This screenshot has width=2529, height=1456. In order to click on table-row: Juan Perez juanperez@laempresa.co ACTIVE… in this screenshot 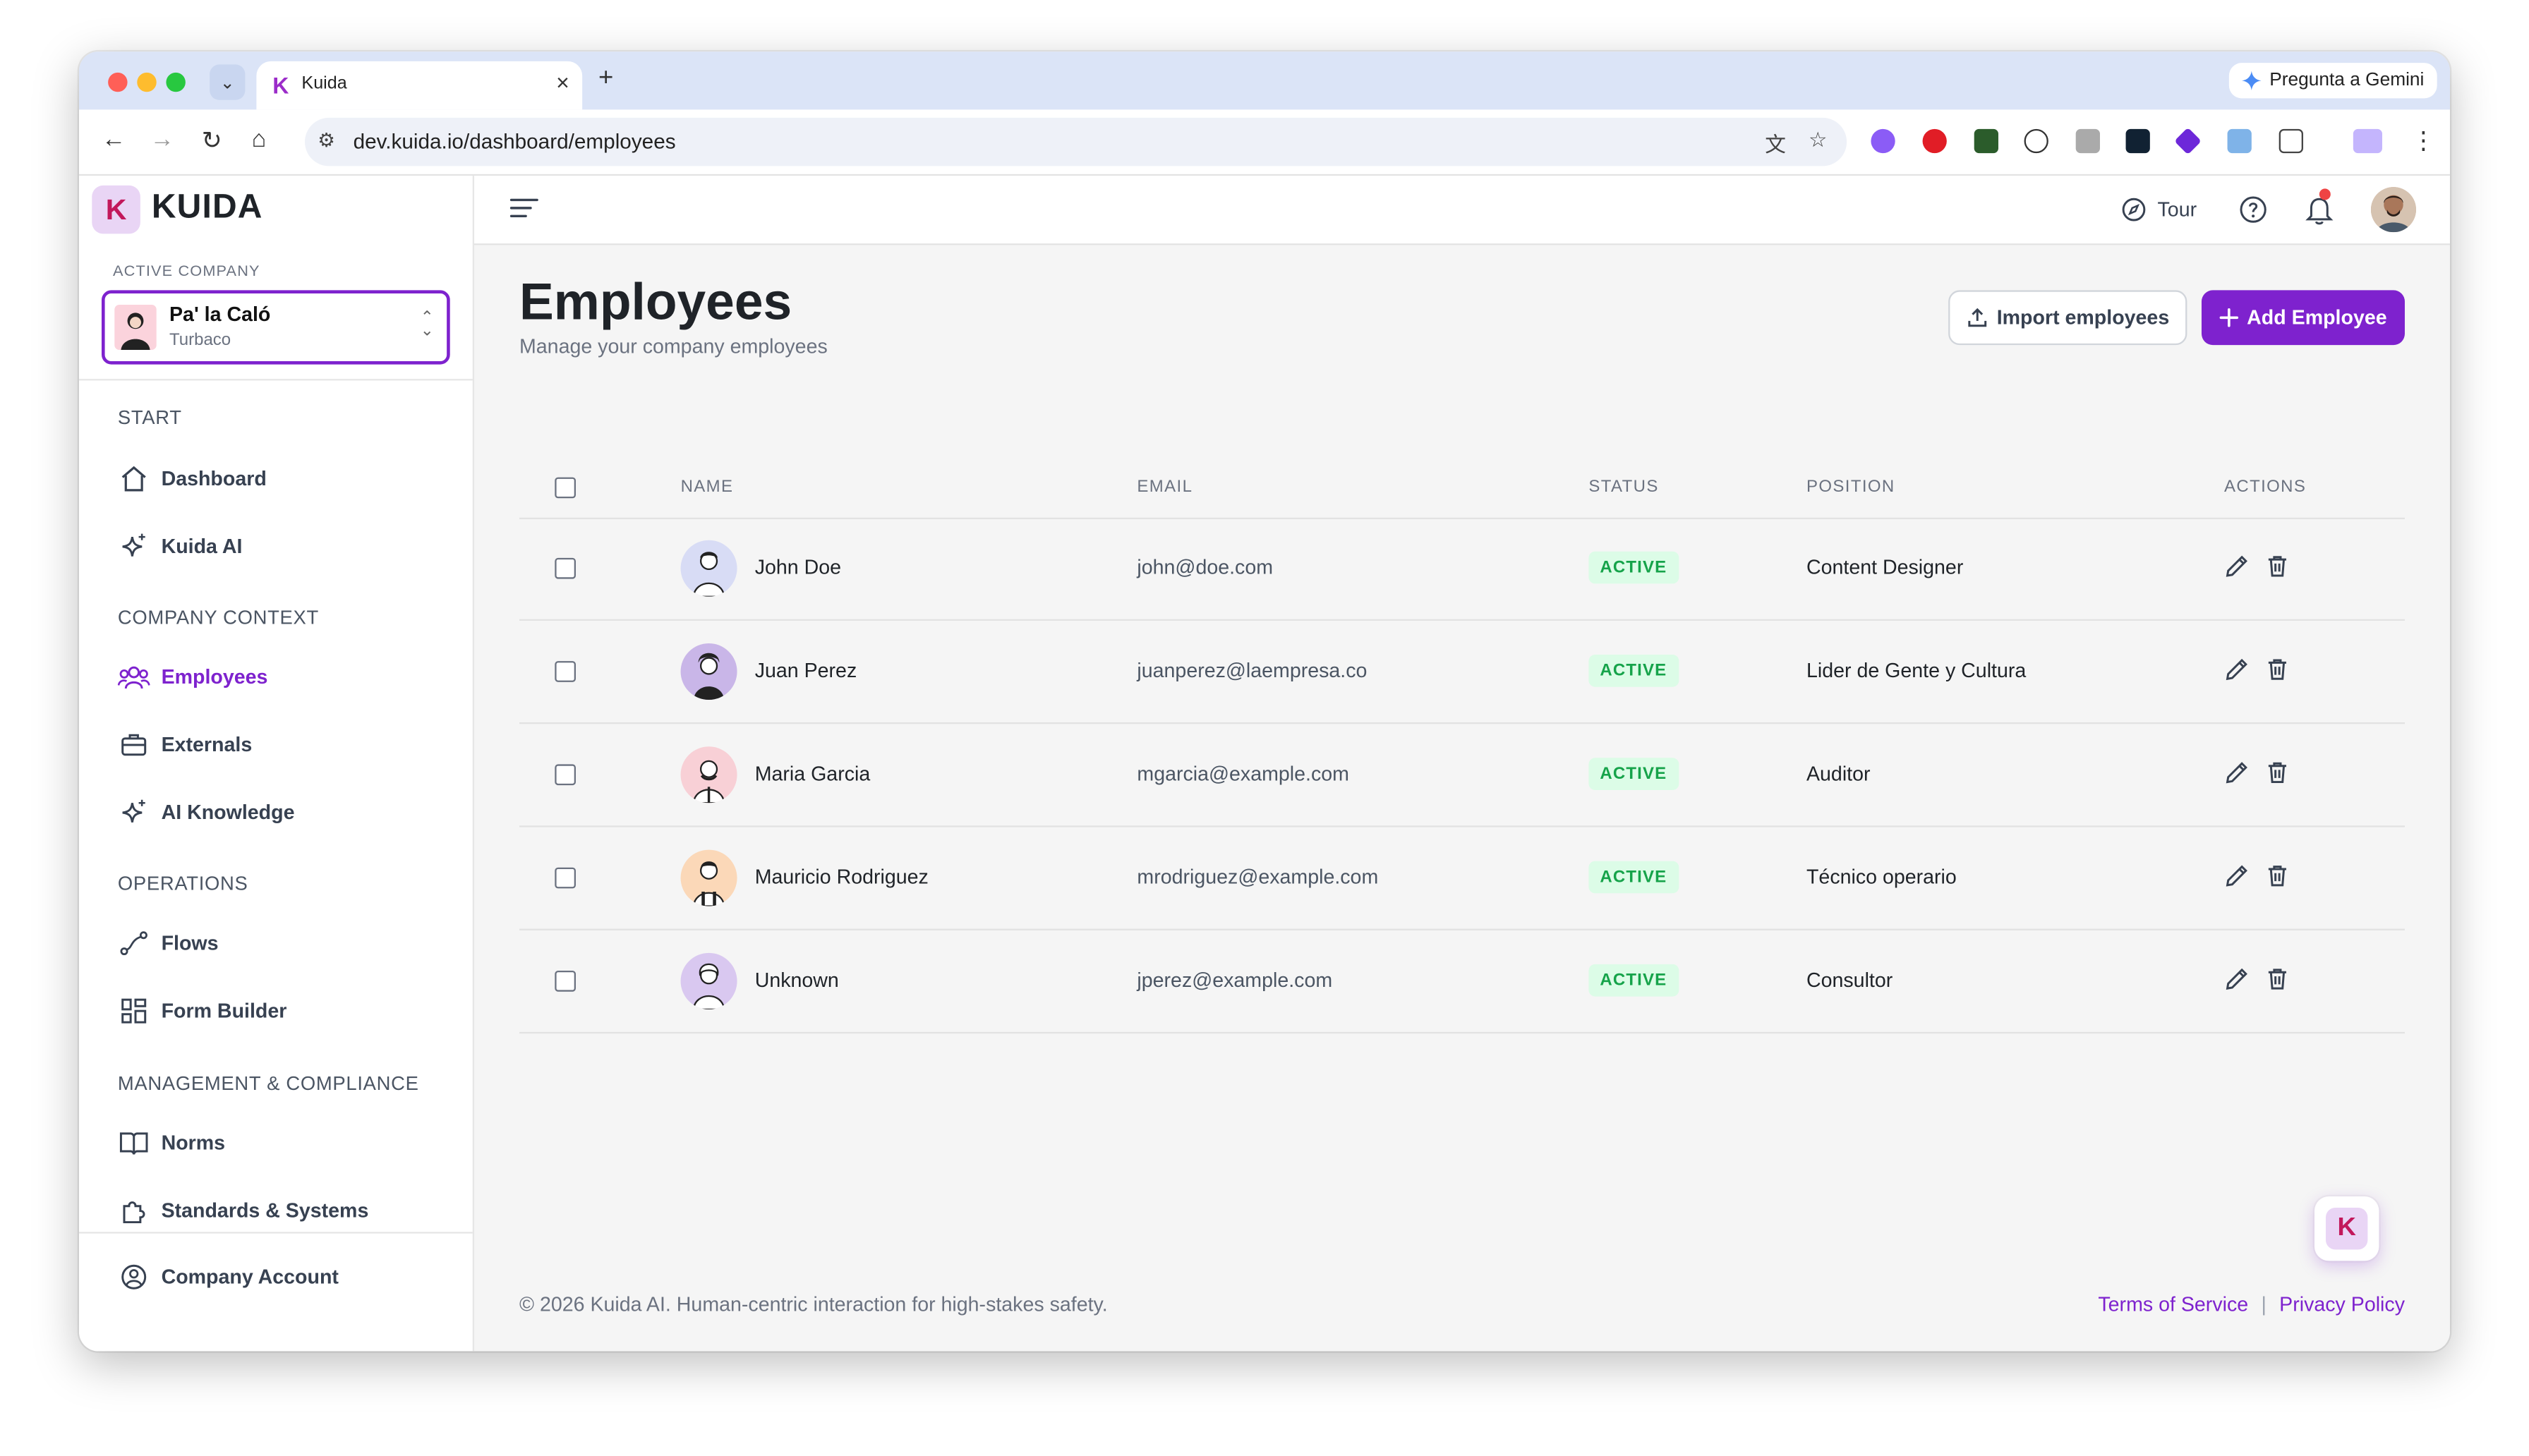, I will do `click(1462, 673)`.